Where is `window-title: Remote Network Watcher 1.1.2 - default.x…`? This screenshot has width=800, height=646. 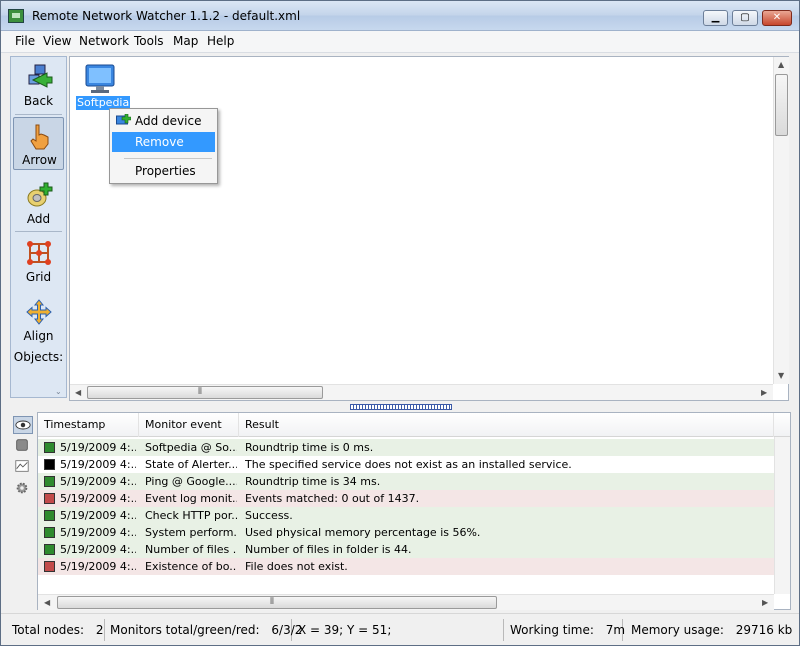
window-title: Remote Network Watcher 1.1.2 - default.x… is located at coordinates (166, 16).